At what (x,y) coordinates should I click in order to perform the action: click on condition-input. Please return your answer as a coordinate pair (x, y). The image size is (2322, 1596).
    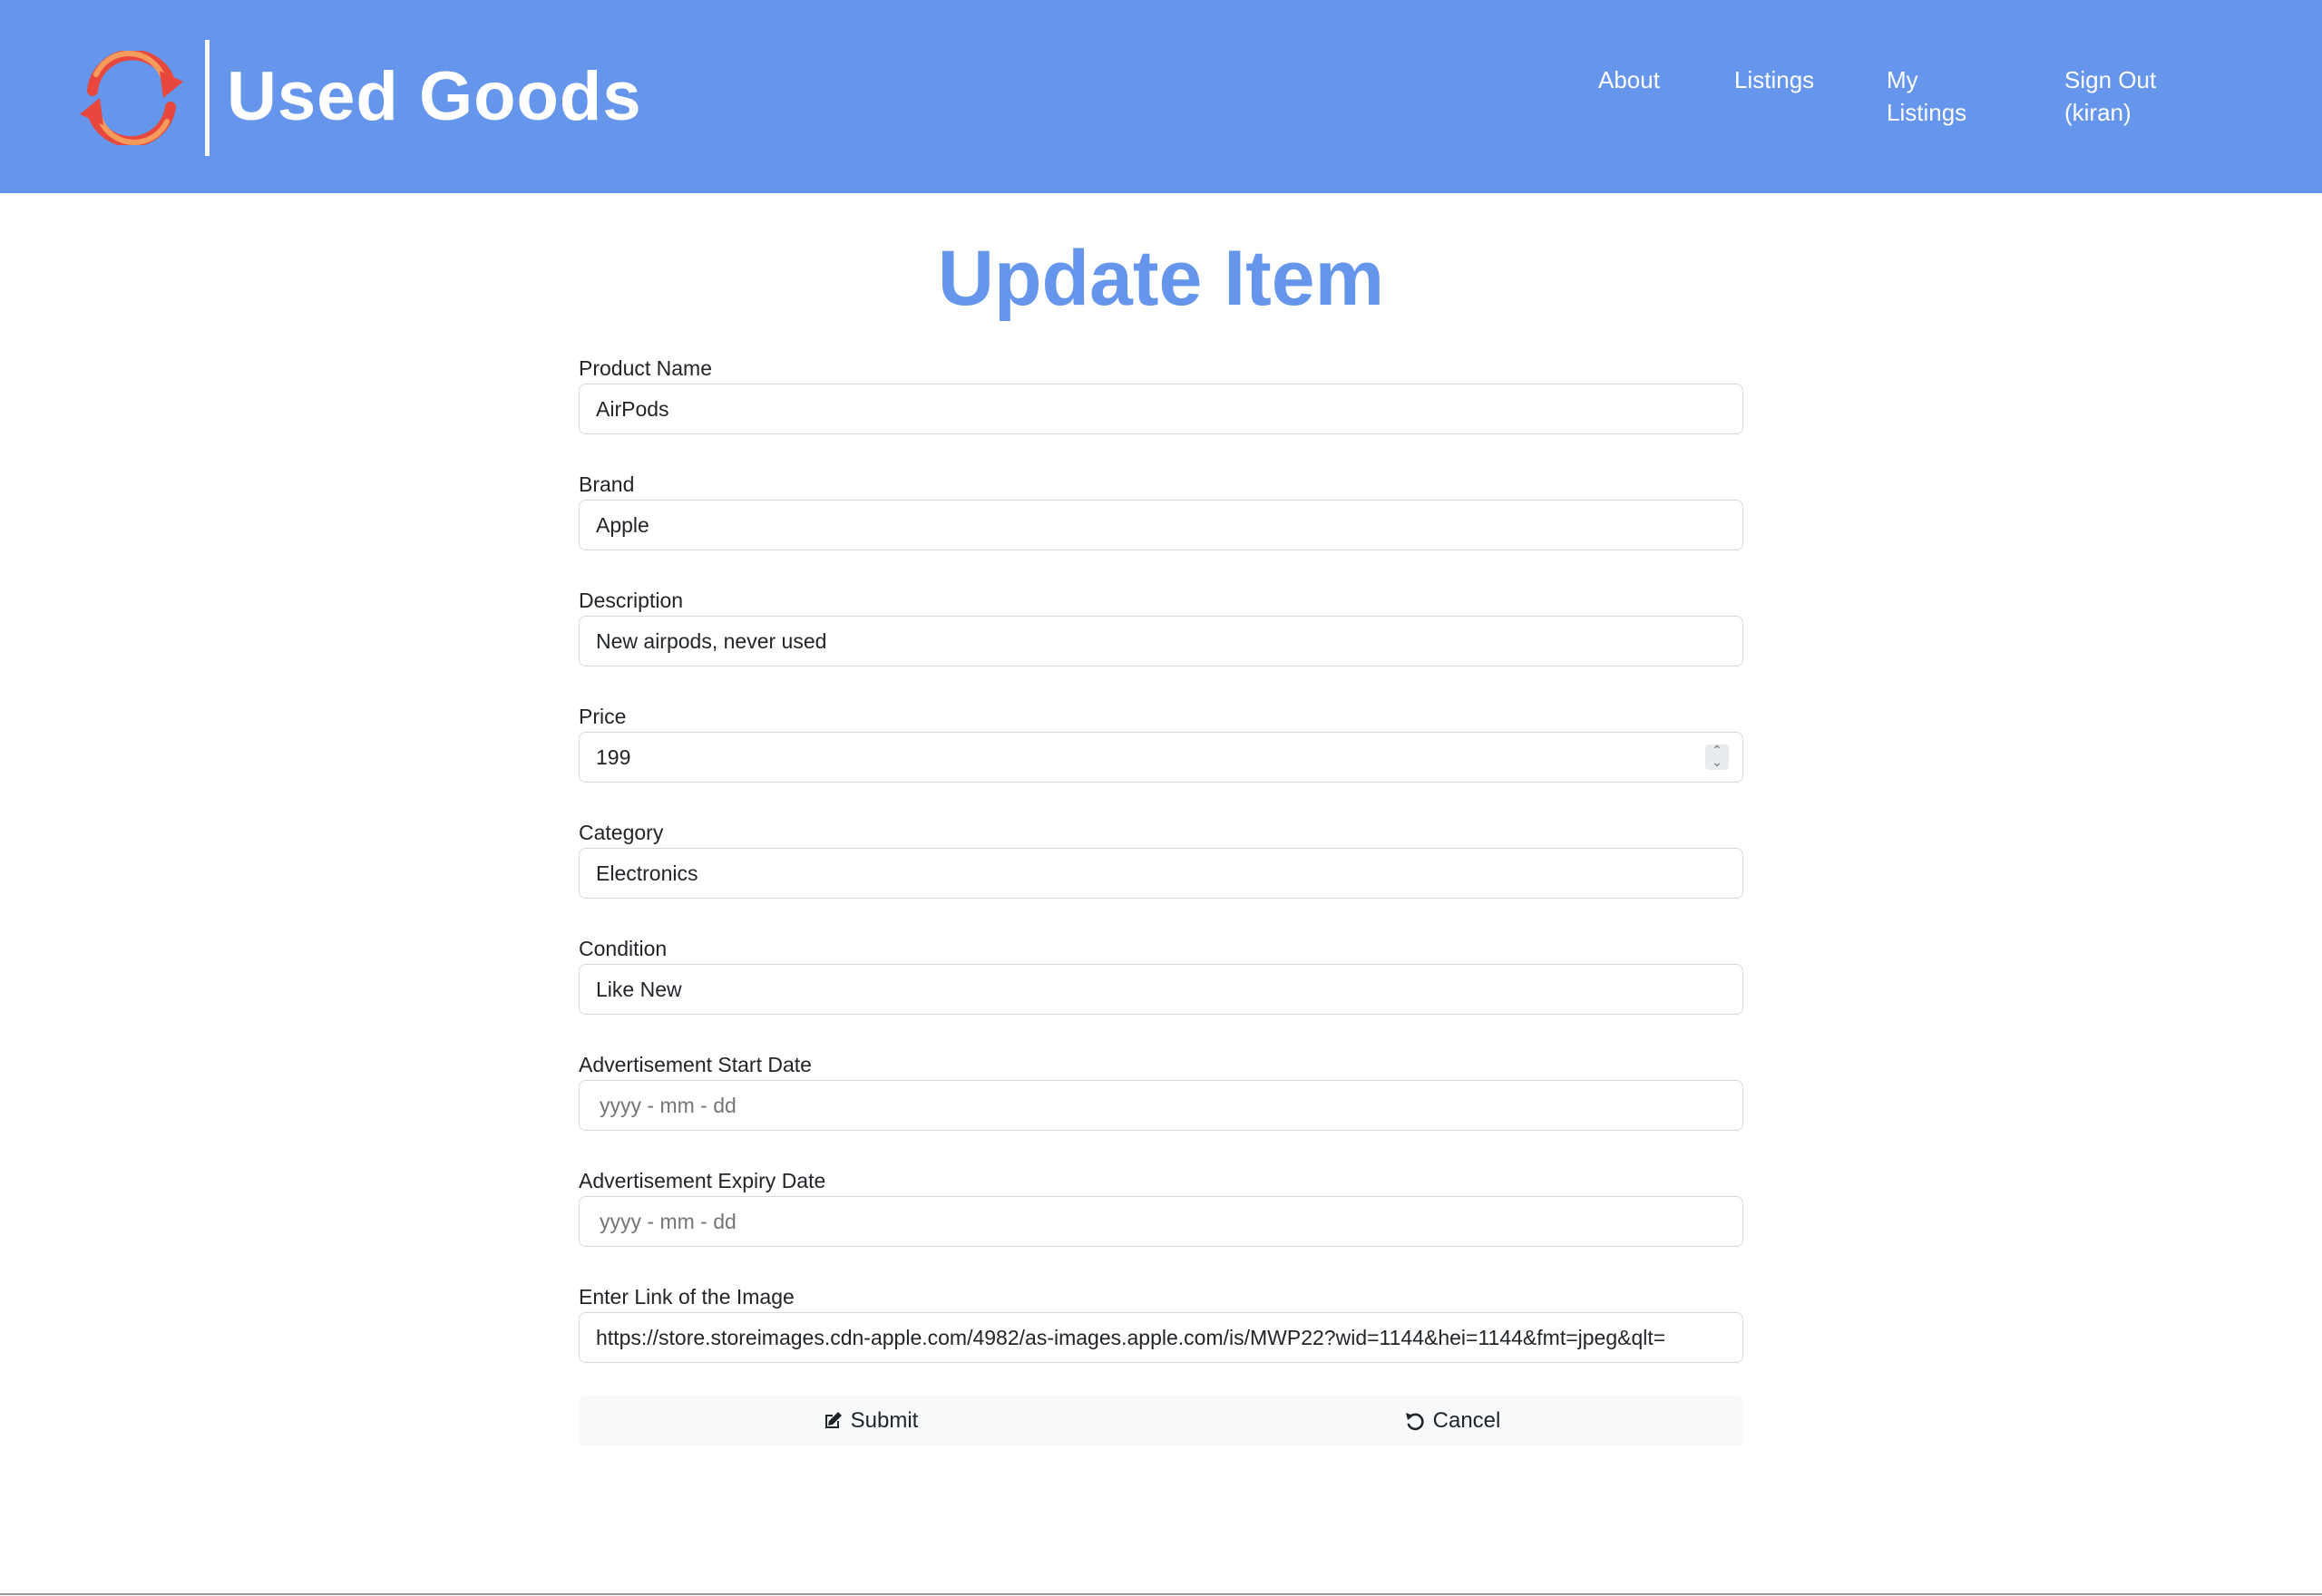
    Looking at the image, I should click on (1161, 989).